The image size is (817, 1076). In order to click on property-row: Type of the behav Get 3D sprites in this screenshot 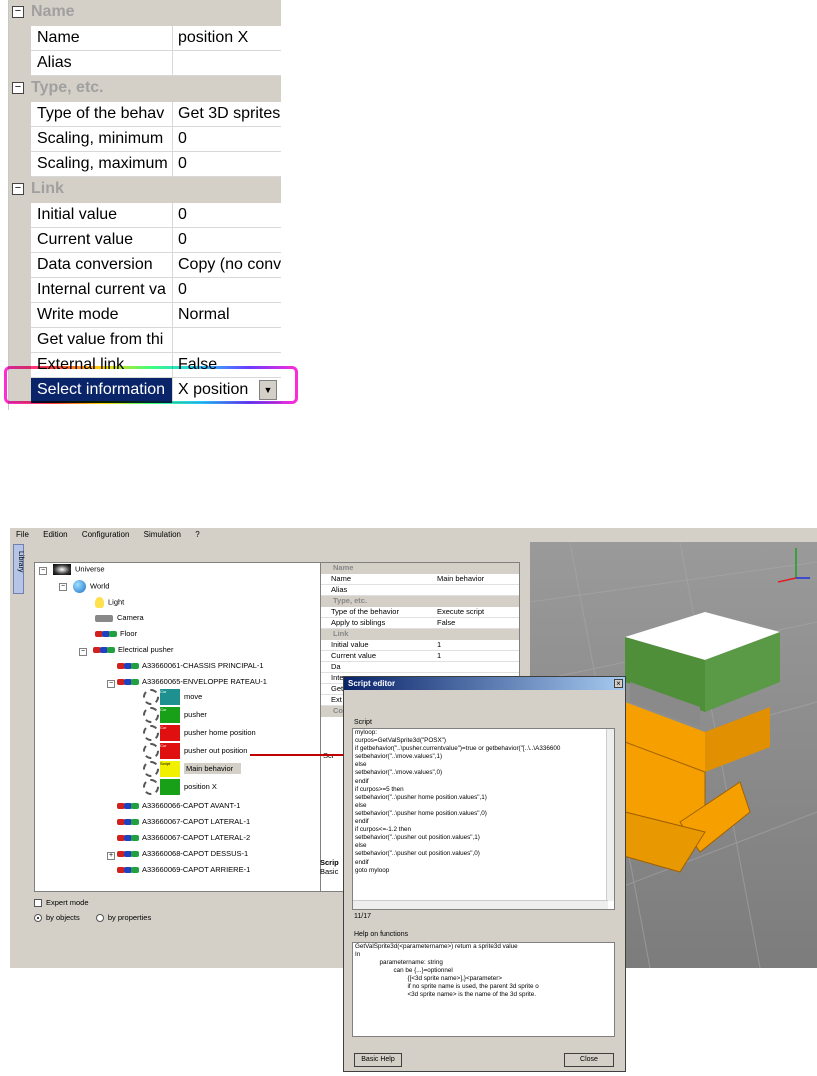, I will do `click(145, 114)`.